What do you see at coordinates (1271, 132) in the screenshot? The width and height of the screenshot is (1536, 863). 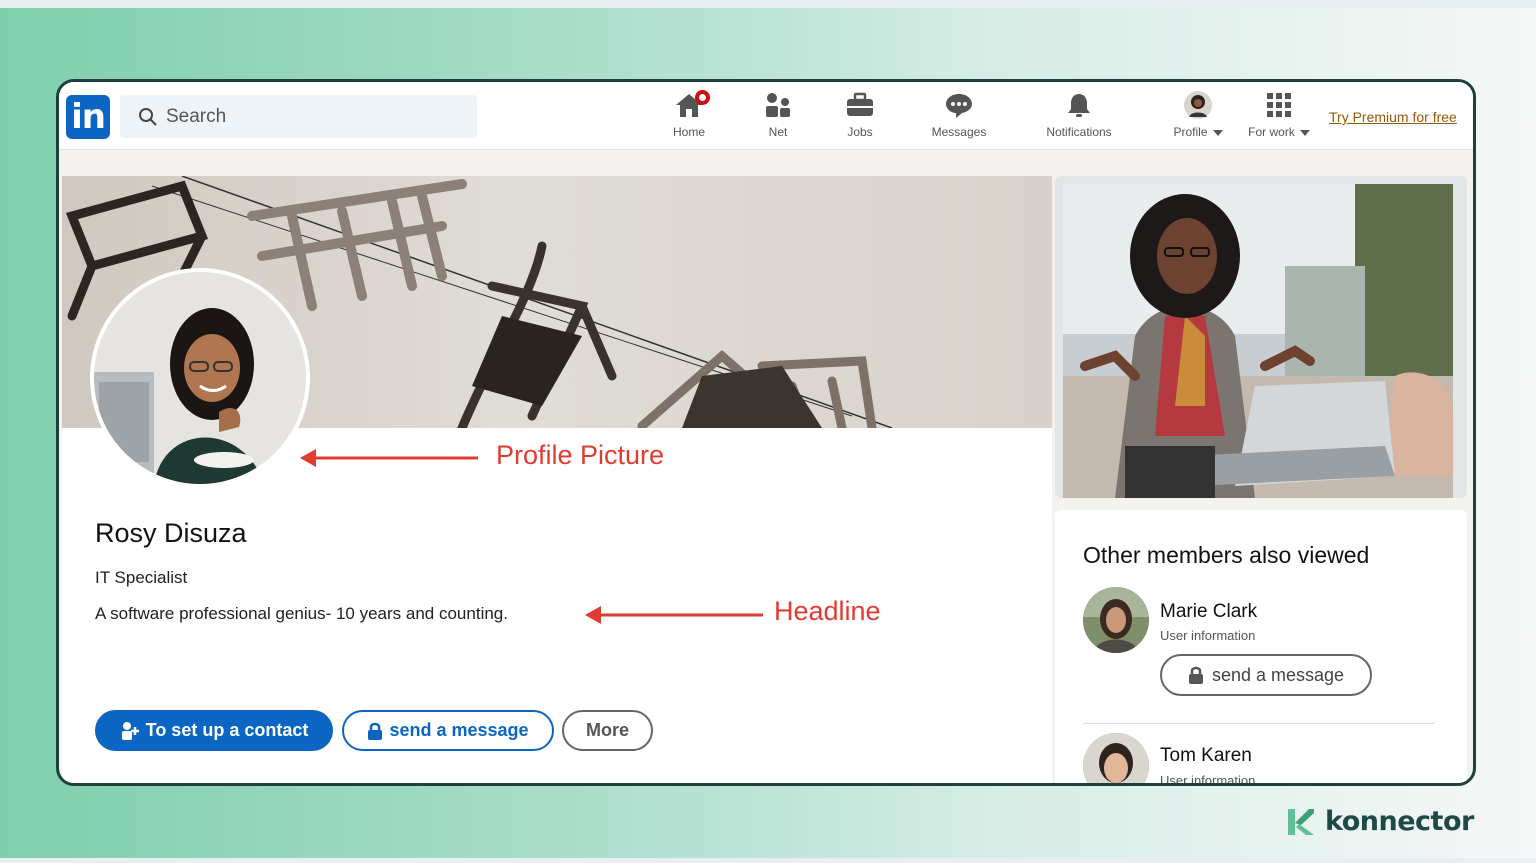 I see `nav-for-work-label: For work` at bounding box center [1271, 132].